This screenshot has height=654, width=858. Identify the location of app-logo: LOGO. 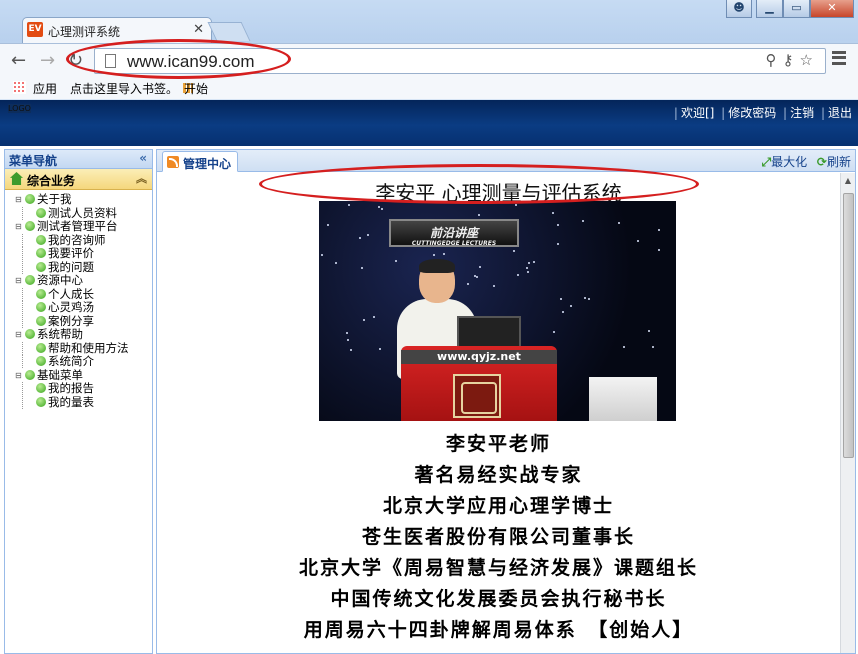
(19, 108).